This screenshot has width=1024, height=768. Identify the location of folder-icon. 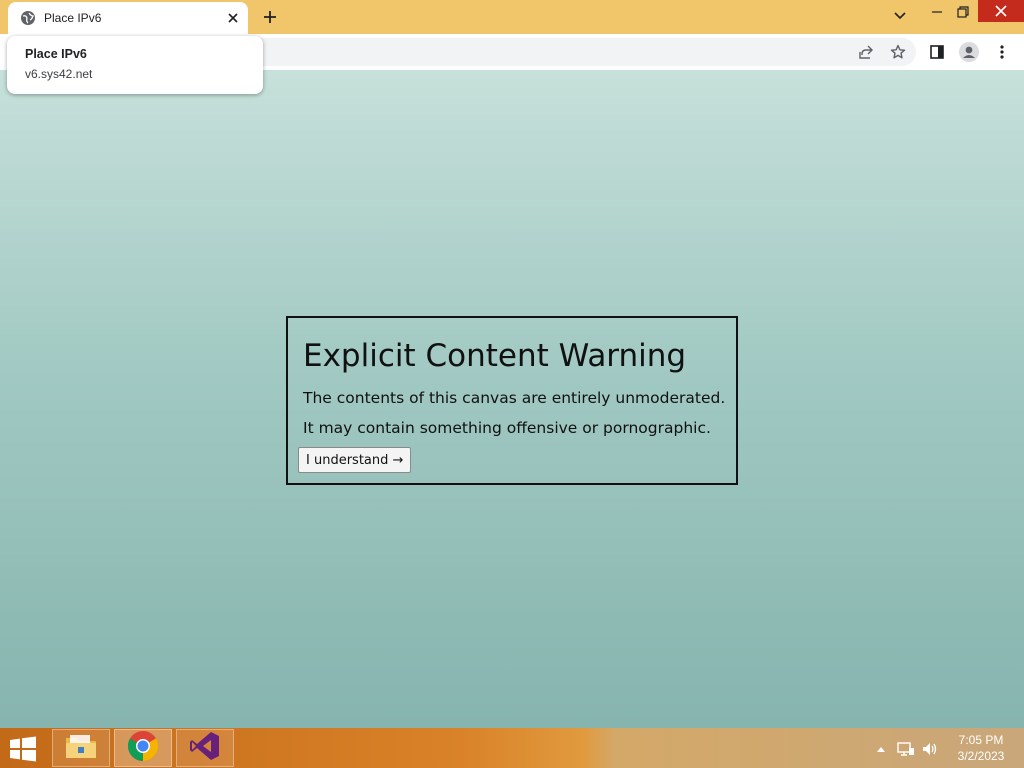
(81, 748).